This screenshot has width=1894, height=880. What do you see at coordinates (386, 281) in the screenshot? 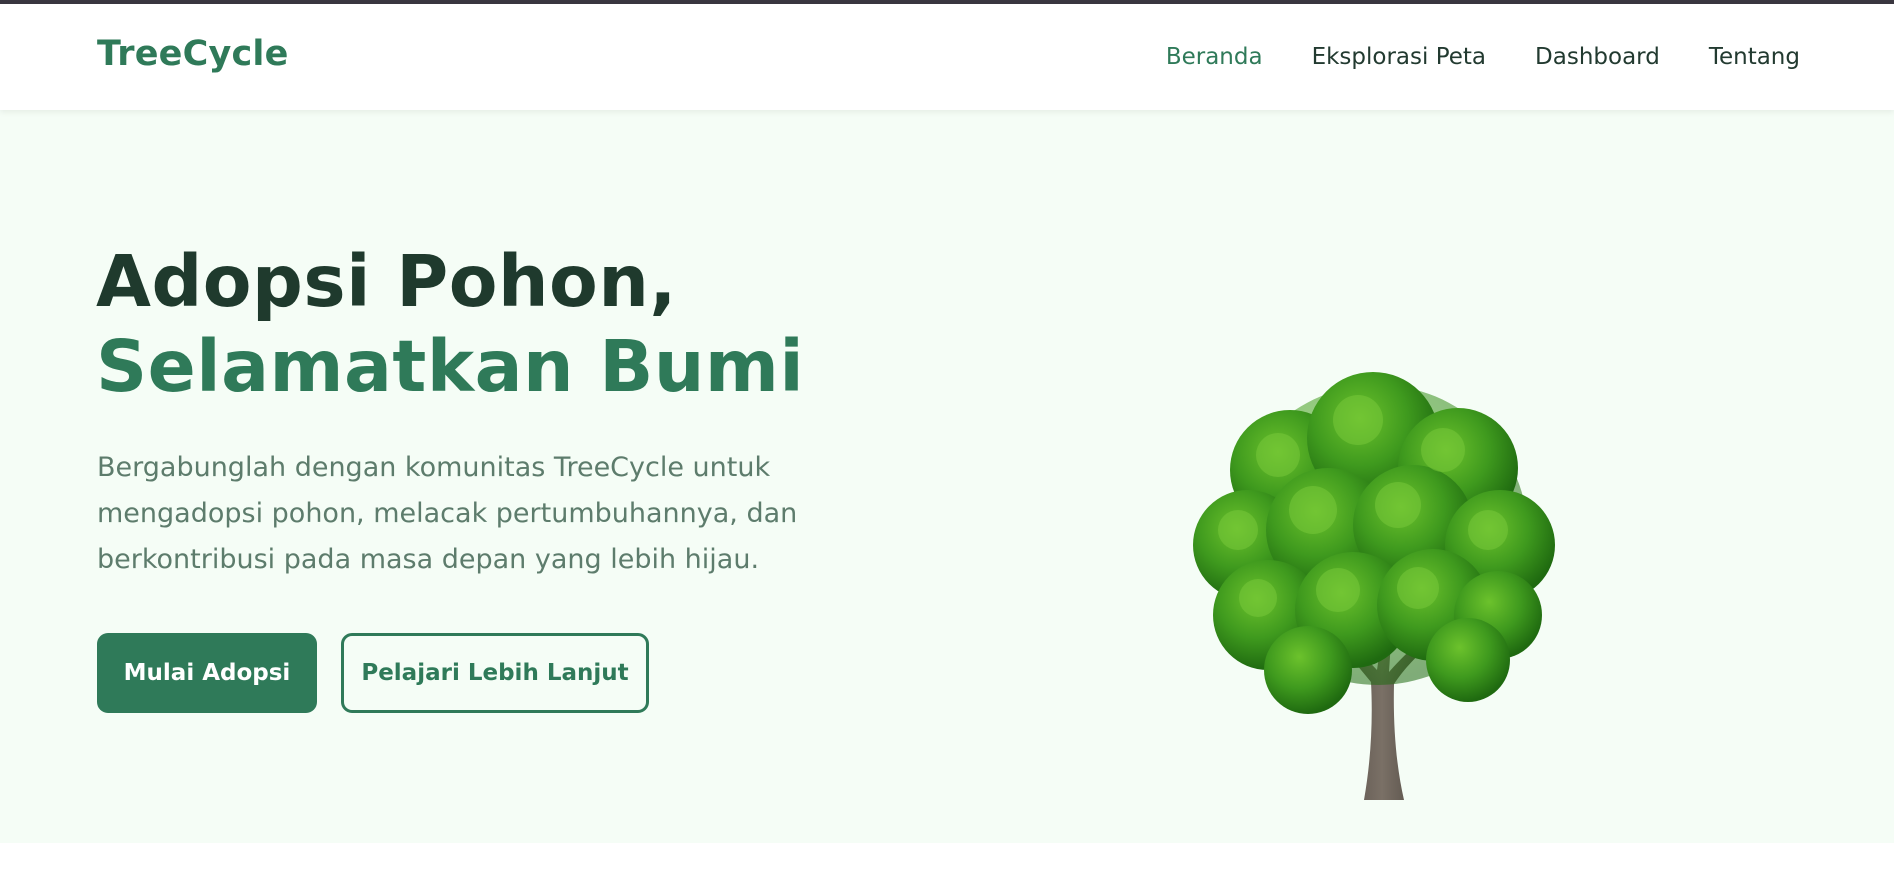
I see `hero-title-line-1: Adopsi Pohon,` at bounding box center [386, 281].